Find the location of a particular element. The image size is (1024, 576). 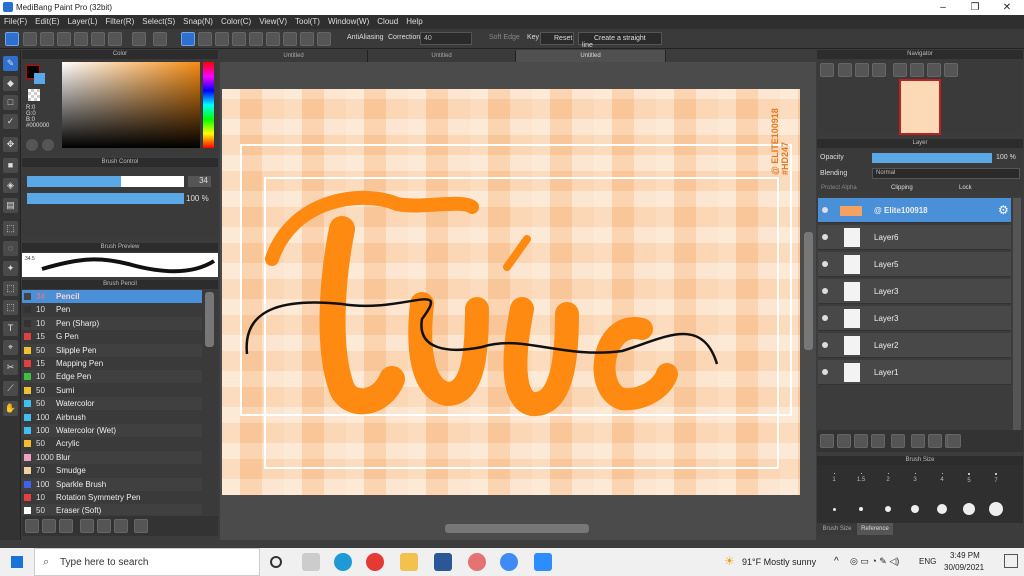

eyedropper-icon: ⟋ is located at coordinates (10, 388).